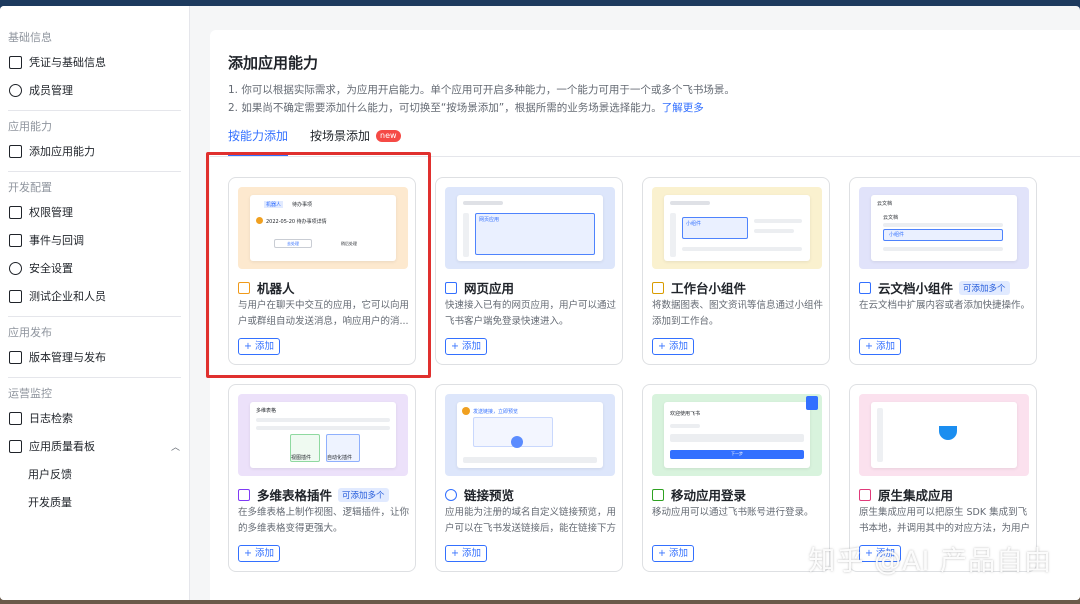  I want to click on sidebar-item-versions: 版本管理与发布, so click(94, 357).